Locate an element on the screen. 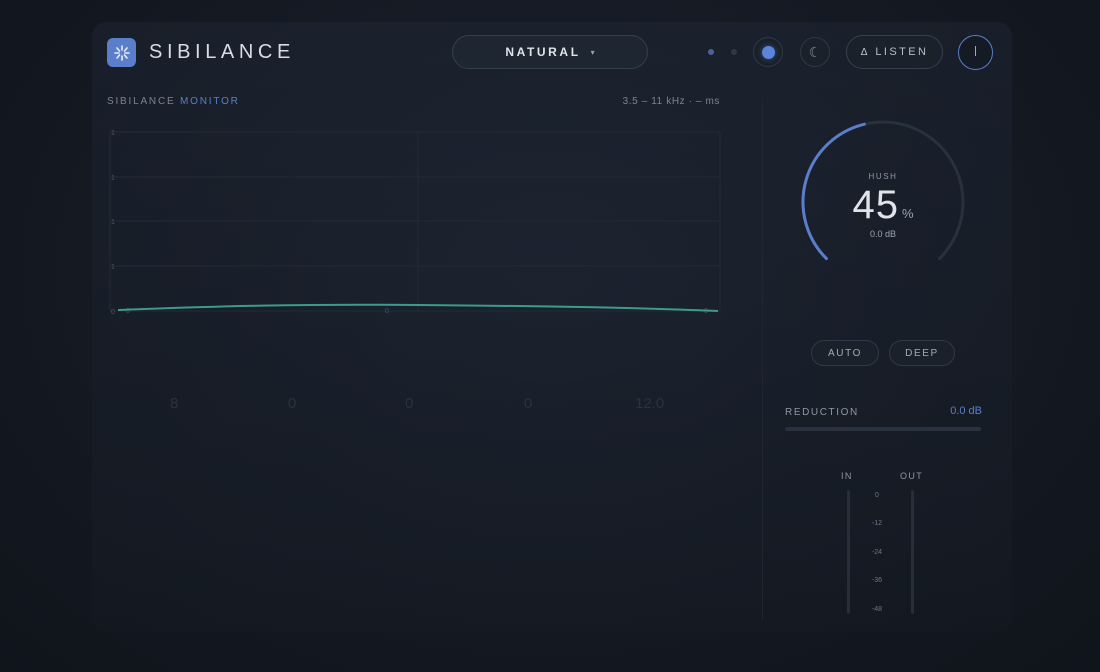  moon-icon: ☾ is located at coordinates (815, 51).